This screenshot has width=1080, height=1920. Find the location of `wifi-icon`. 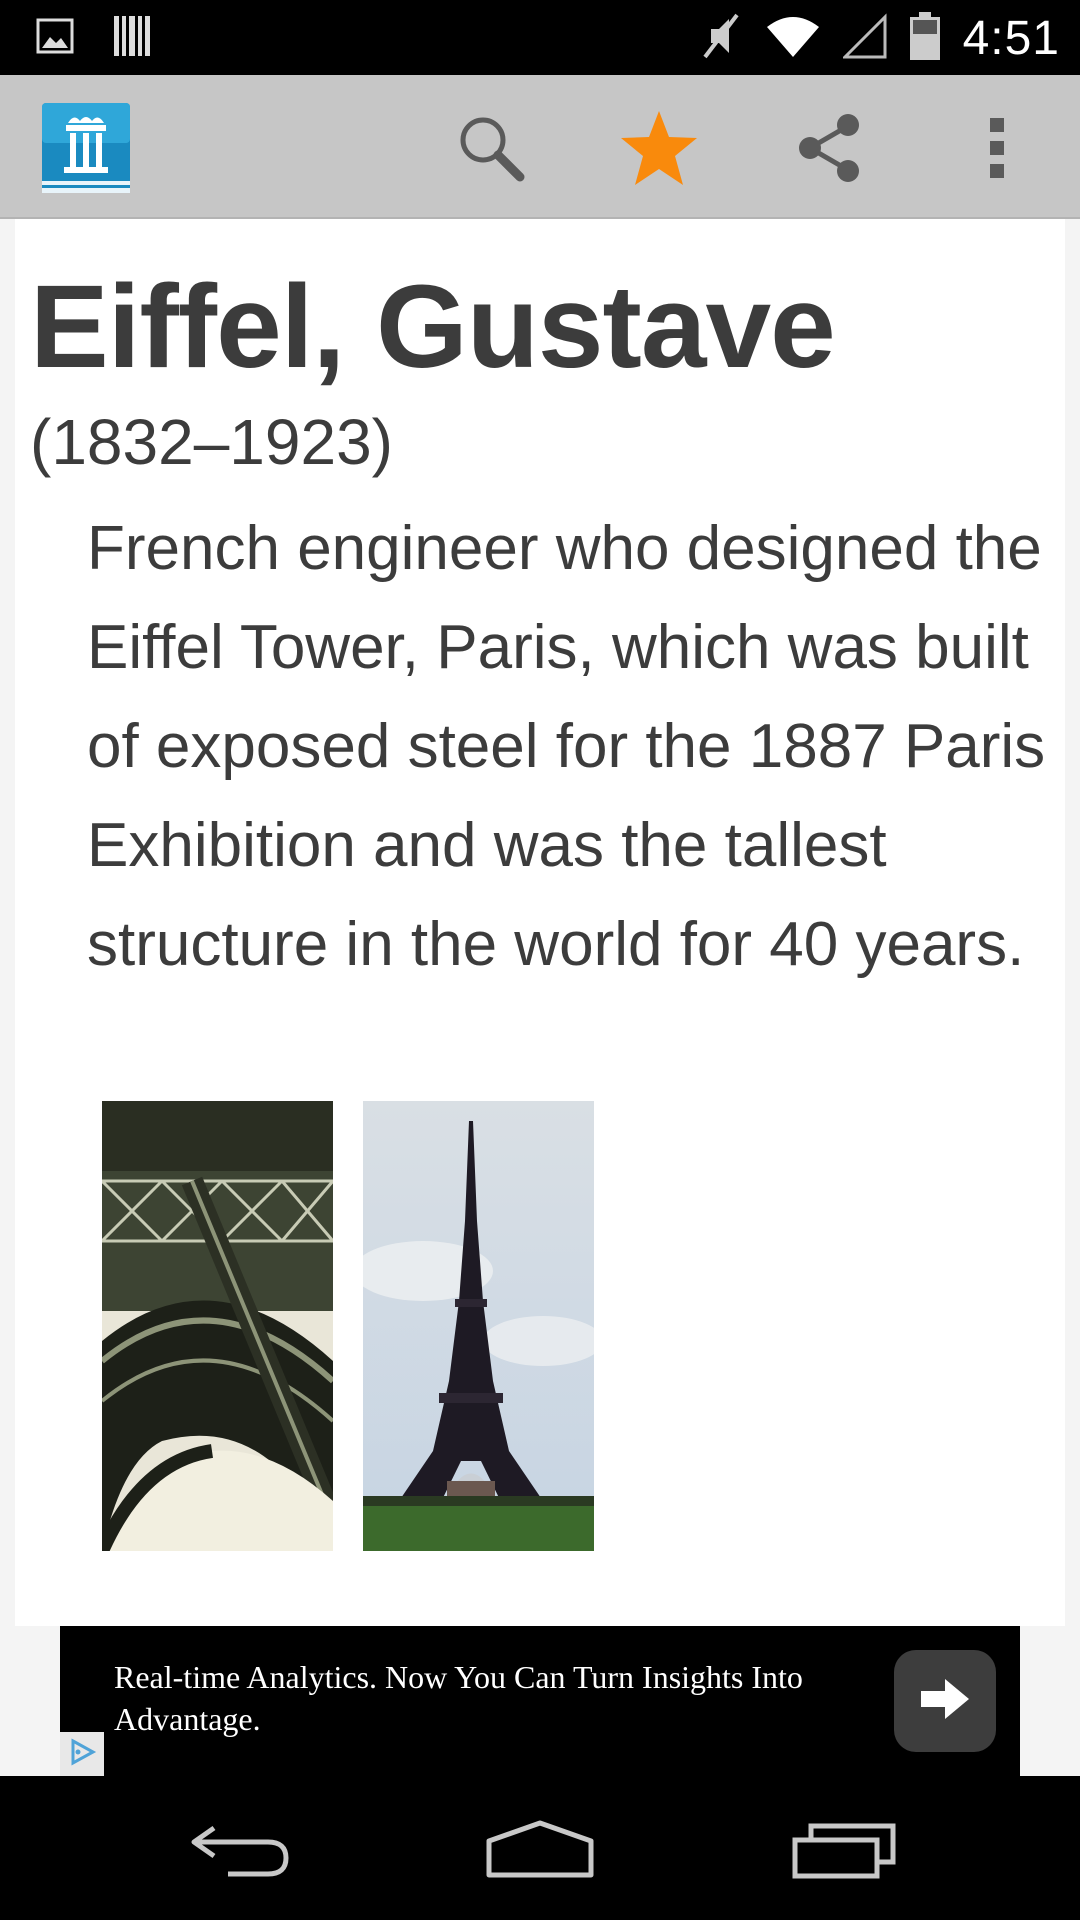

wifi-icon is located at coordinates (793, 38).